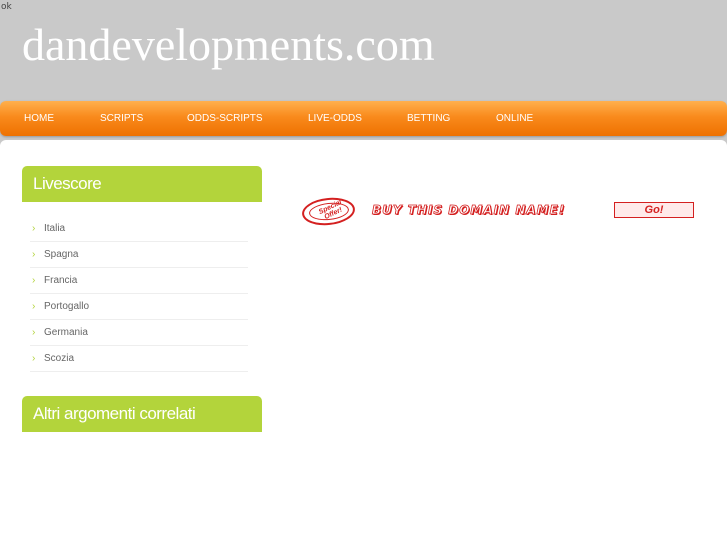 This screenshot has width=727, height=545. What do you see at coordinates (142, 184) in the screenshot?
I see `livescore-header: Livescore` at bounding box center [142, 184].